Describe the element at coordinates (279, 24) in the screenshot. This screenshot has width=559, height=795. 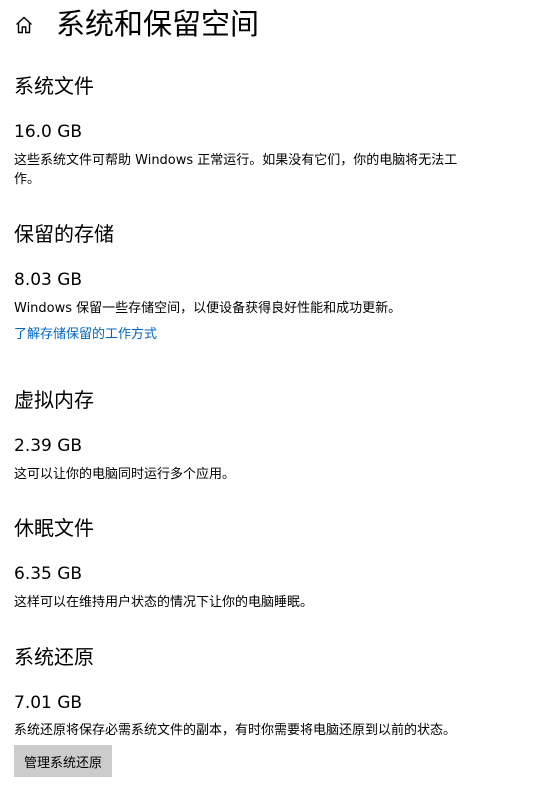
I see `page-header: 系统和保留空间` at that location.